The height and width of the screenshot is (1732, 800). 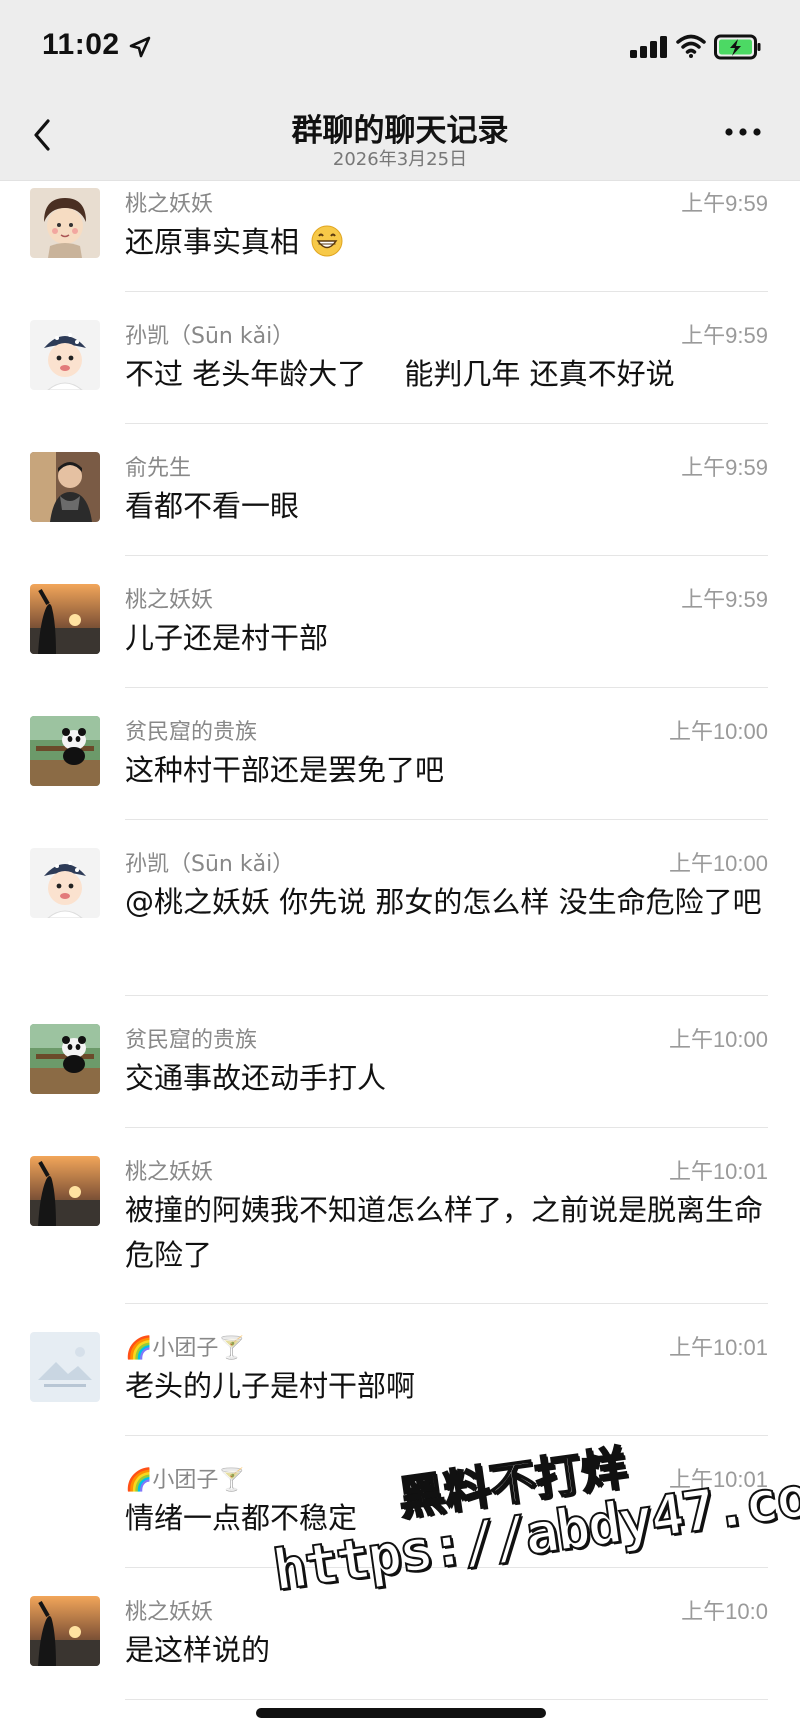 I want to click on list-item: 🌈小团子🍸 上午10:01 情绪一点都不稳定, so click(x=400, y=1522).